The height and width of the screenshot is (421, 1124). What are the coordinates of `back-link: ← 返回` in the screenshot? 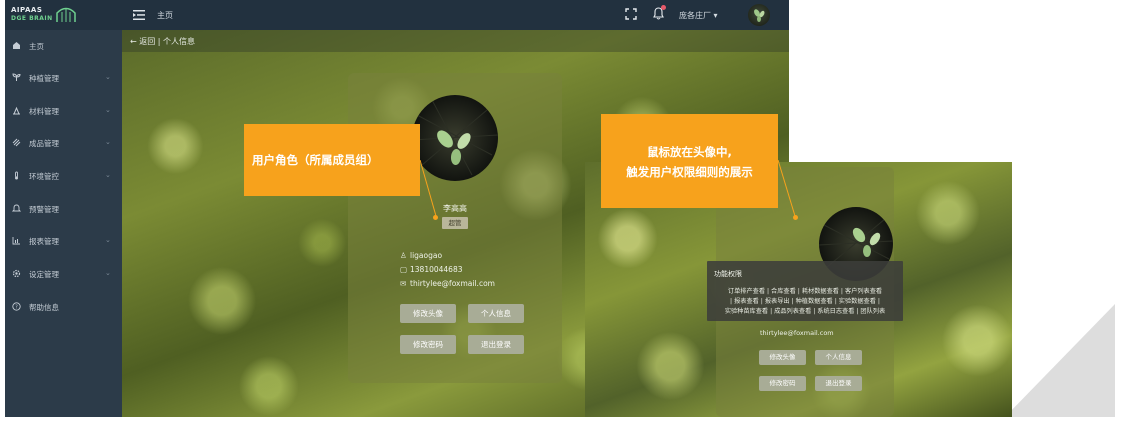 It's located at (142, 41).